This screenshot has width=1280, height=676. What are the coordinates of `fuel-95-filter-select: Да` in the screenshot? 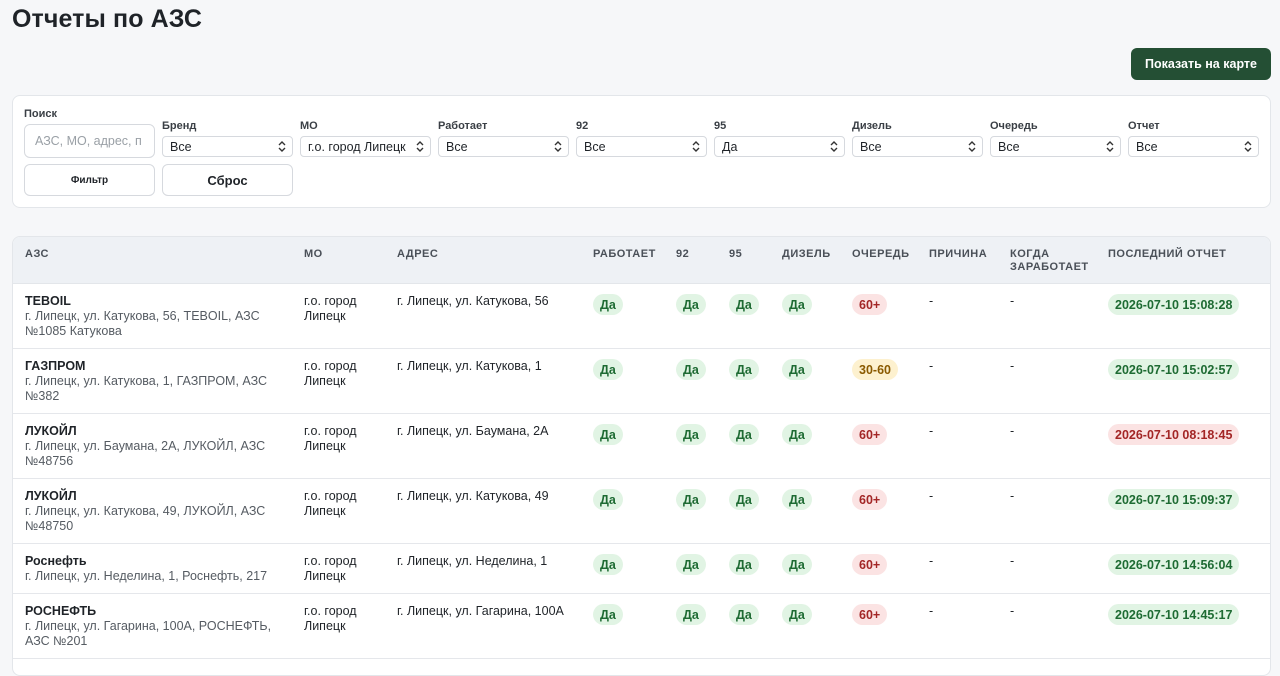 It's located at (779, 146).